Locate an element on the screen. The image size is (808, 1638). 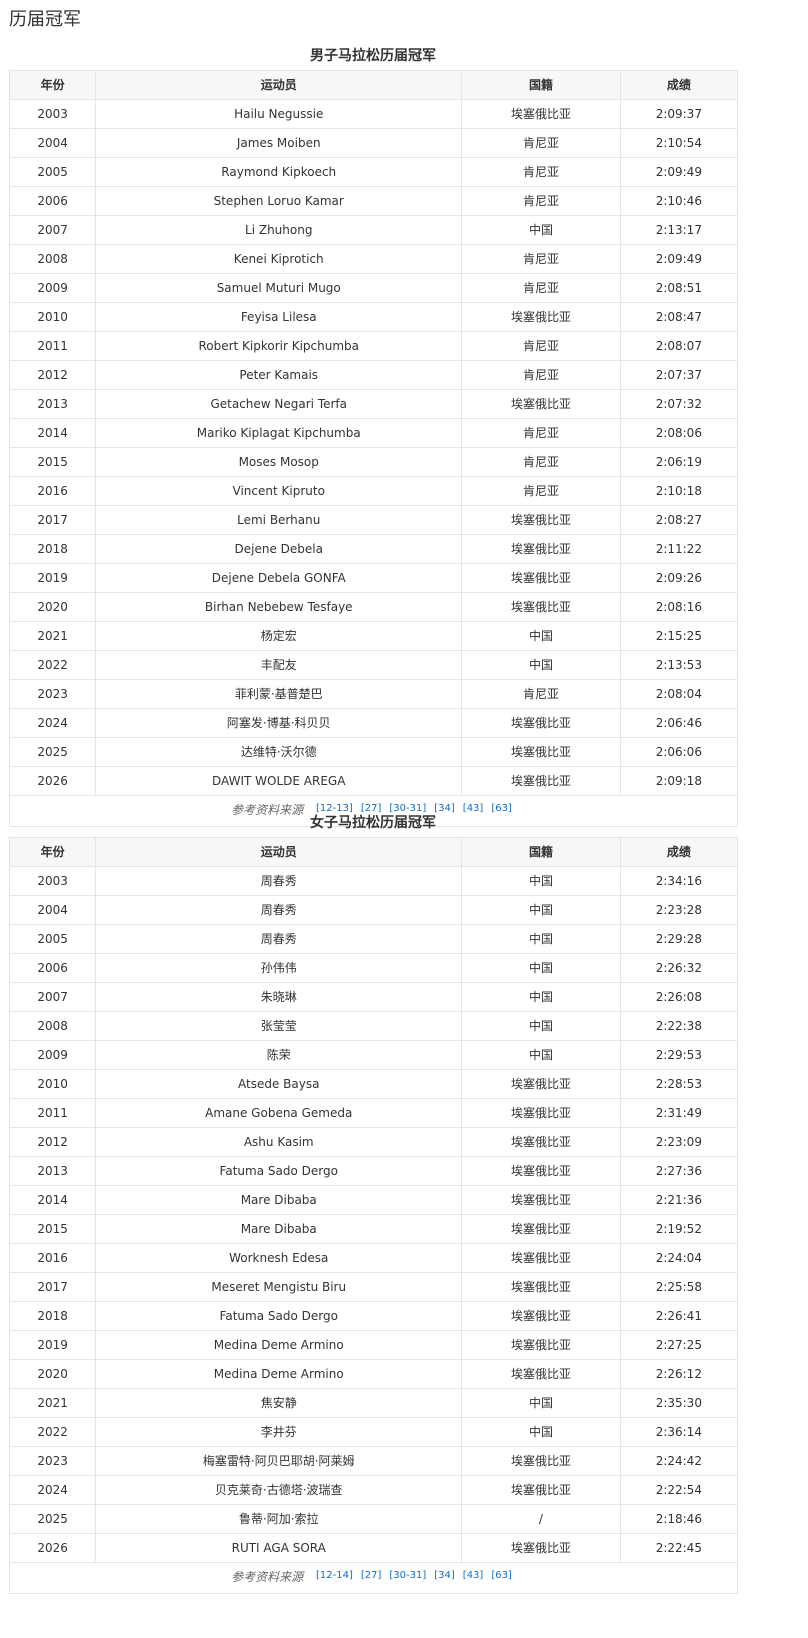
cell-athlete: Meseret Mengistu Biru is located at coordinates (279, 1287).